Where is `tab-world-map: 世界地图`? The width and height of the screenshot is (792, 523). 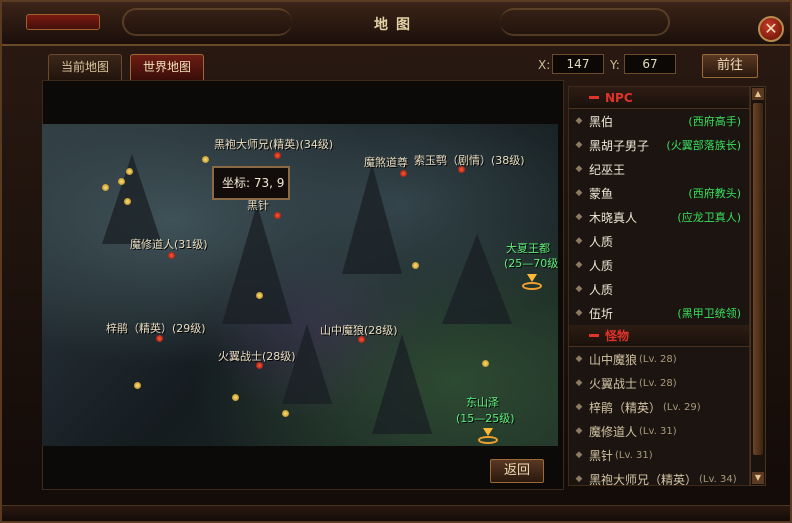
tab-world-map: 世界地图 is located at coordinates (167, 67).